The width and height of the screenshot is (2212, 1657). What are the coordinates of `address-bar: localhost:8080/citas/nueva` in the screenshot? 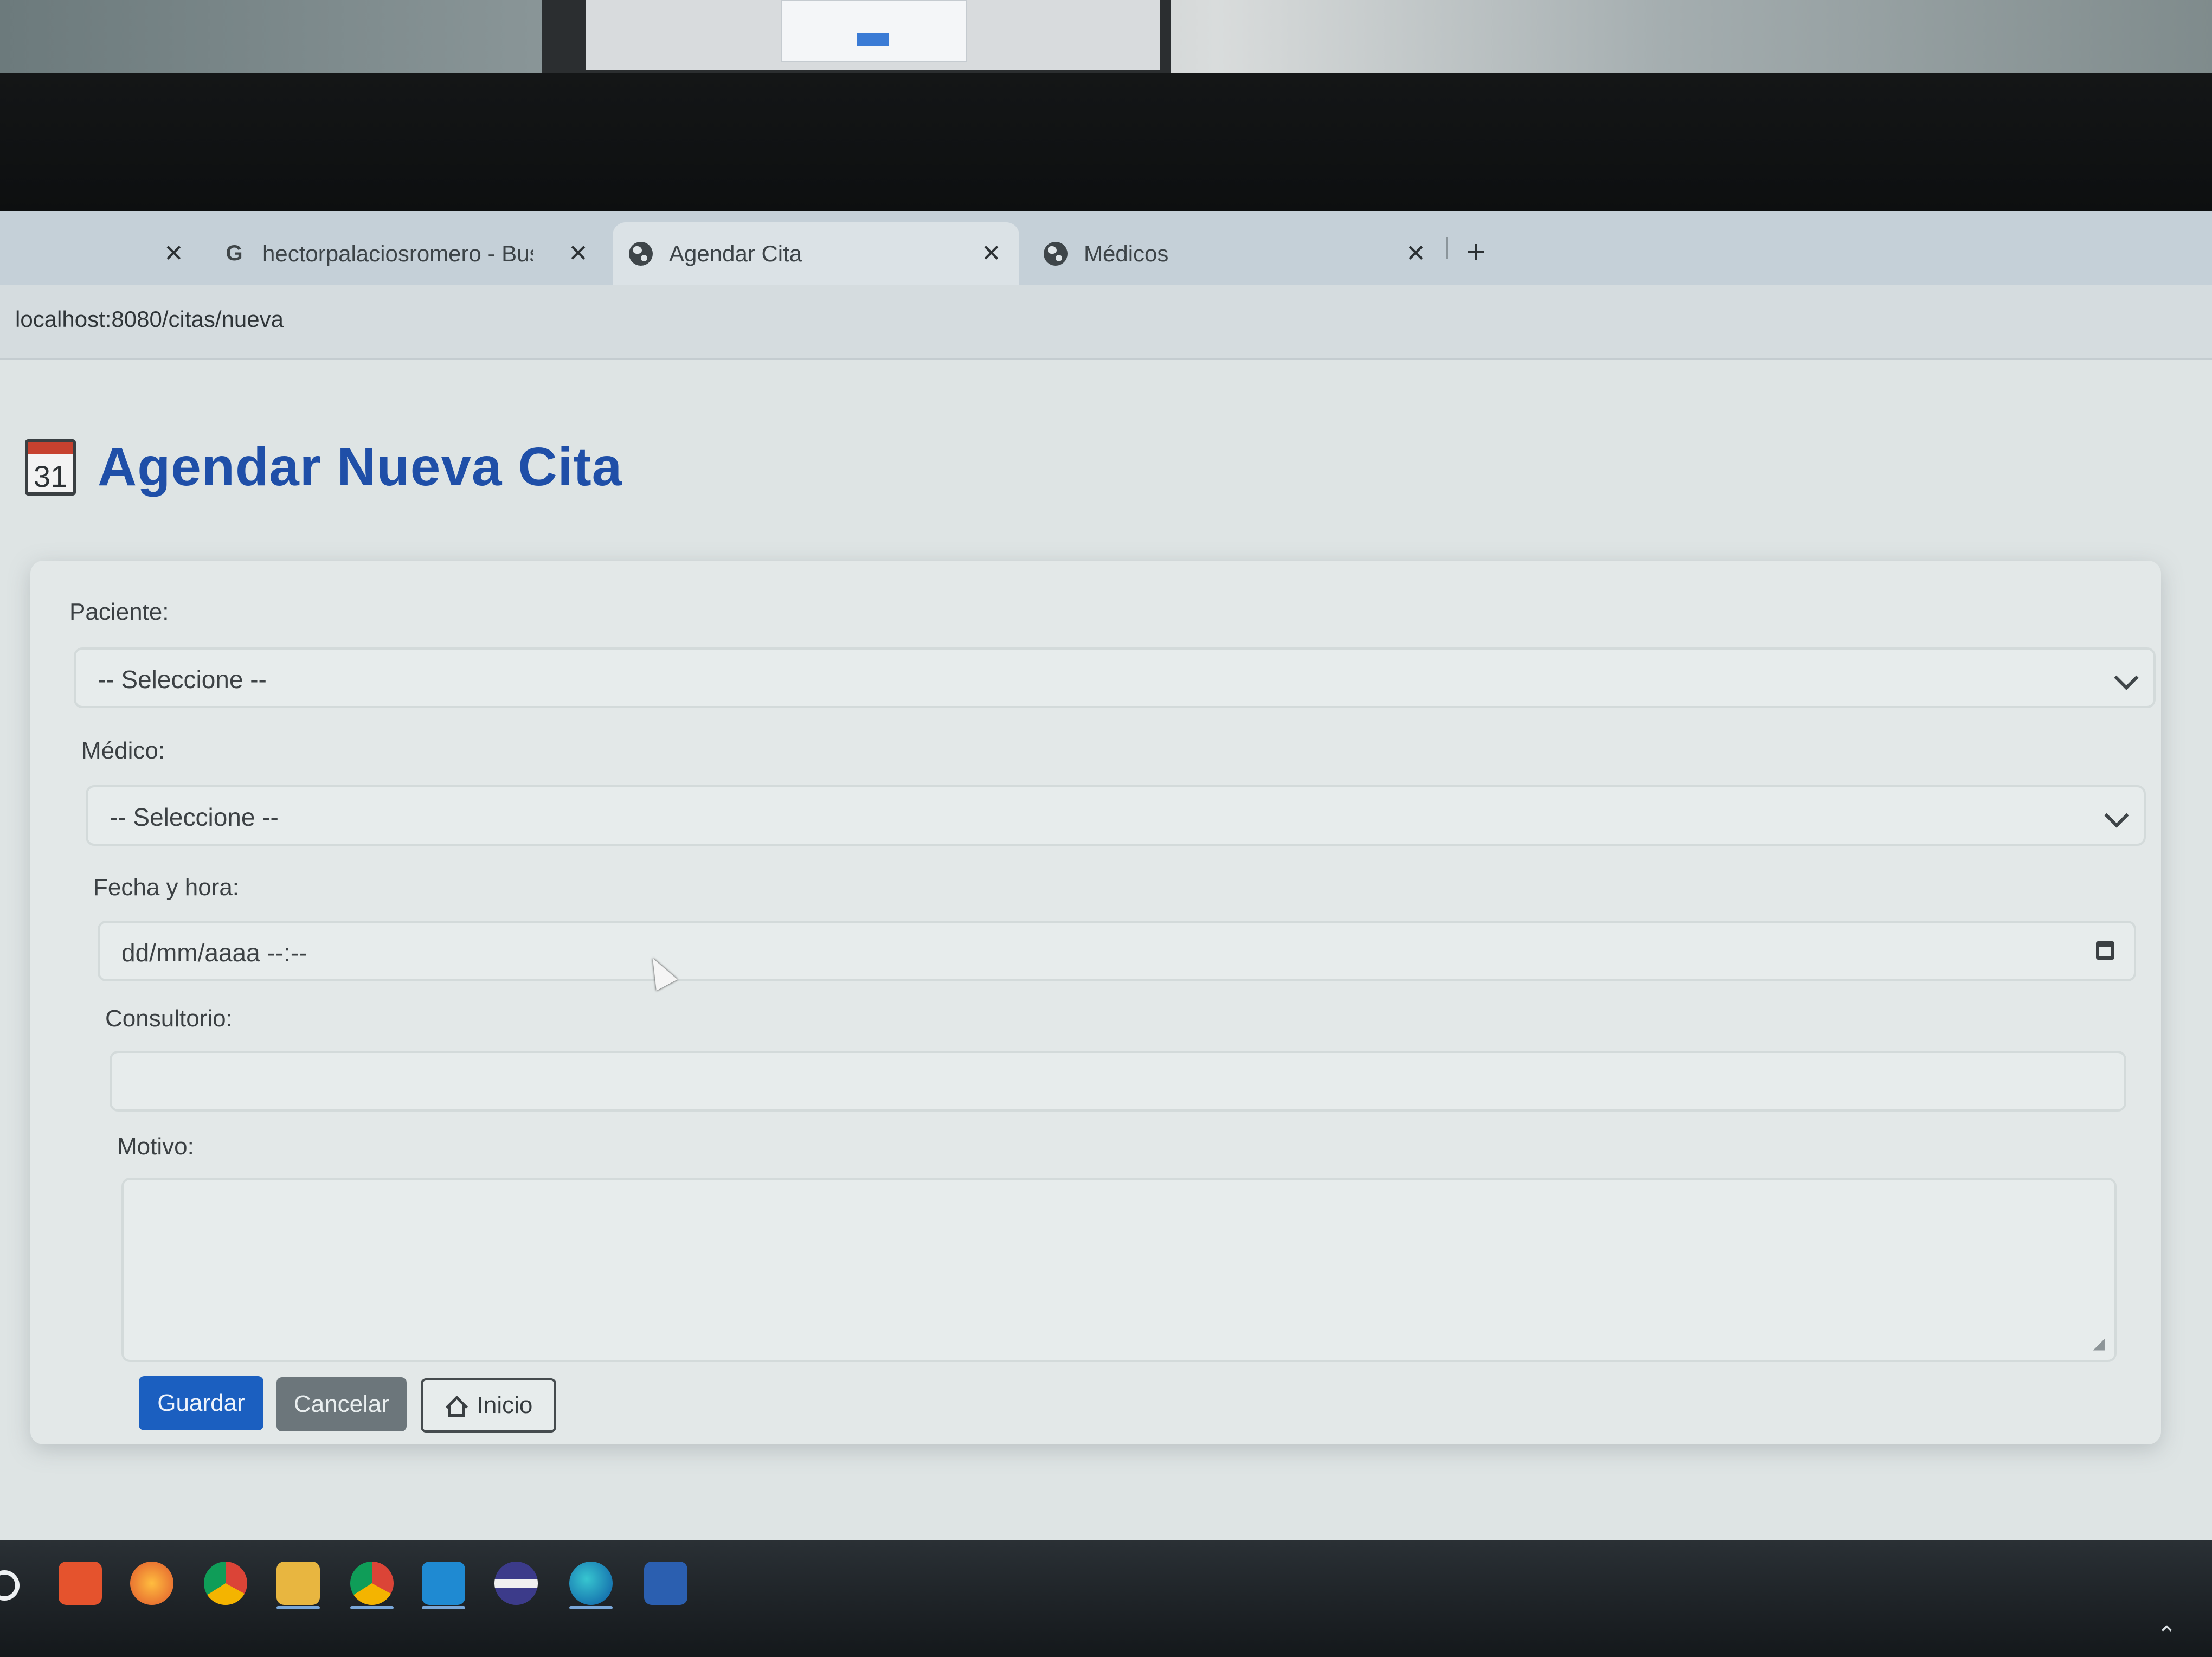 It's located at (1106, 322).